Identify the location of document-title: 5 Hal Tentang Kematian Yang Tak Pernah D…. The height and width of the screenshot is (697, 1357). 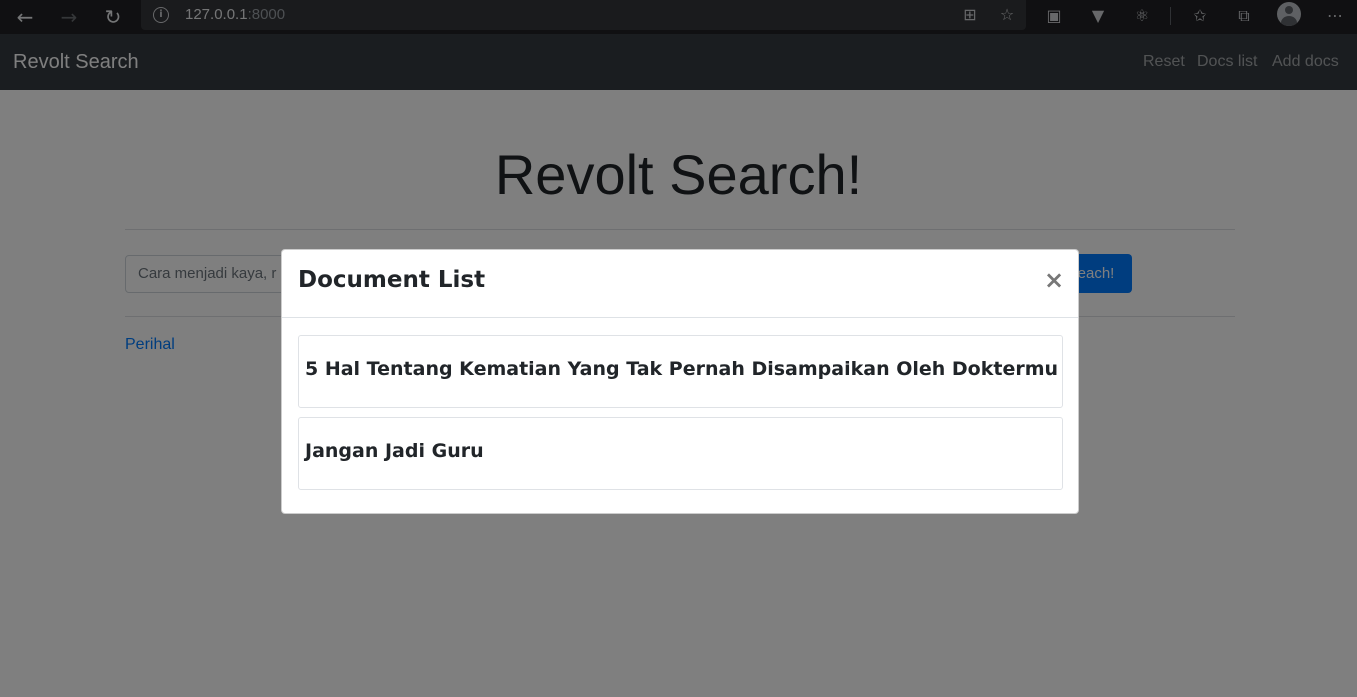
(681, 369).